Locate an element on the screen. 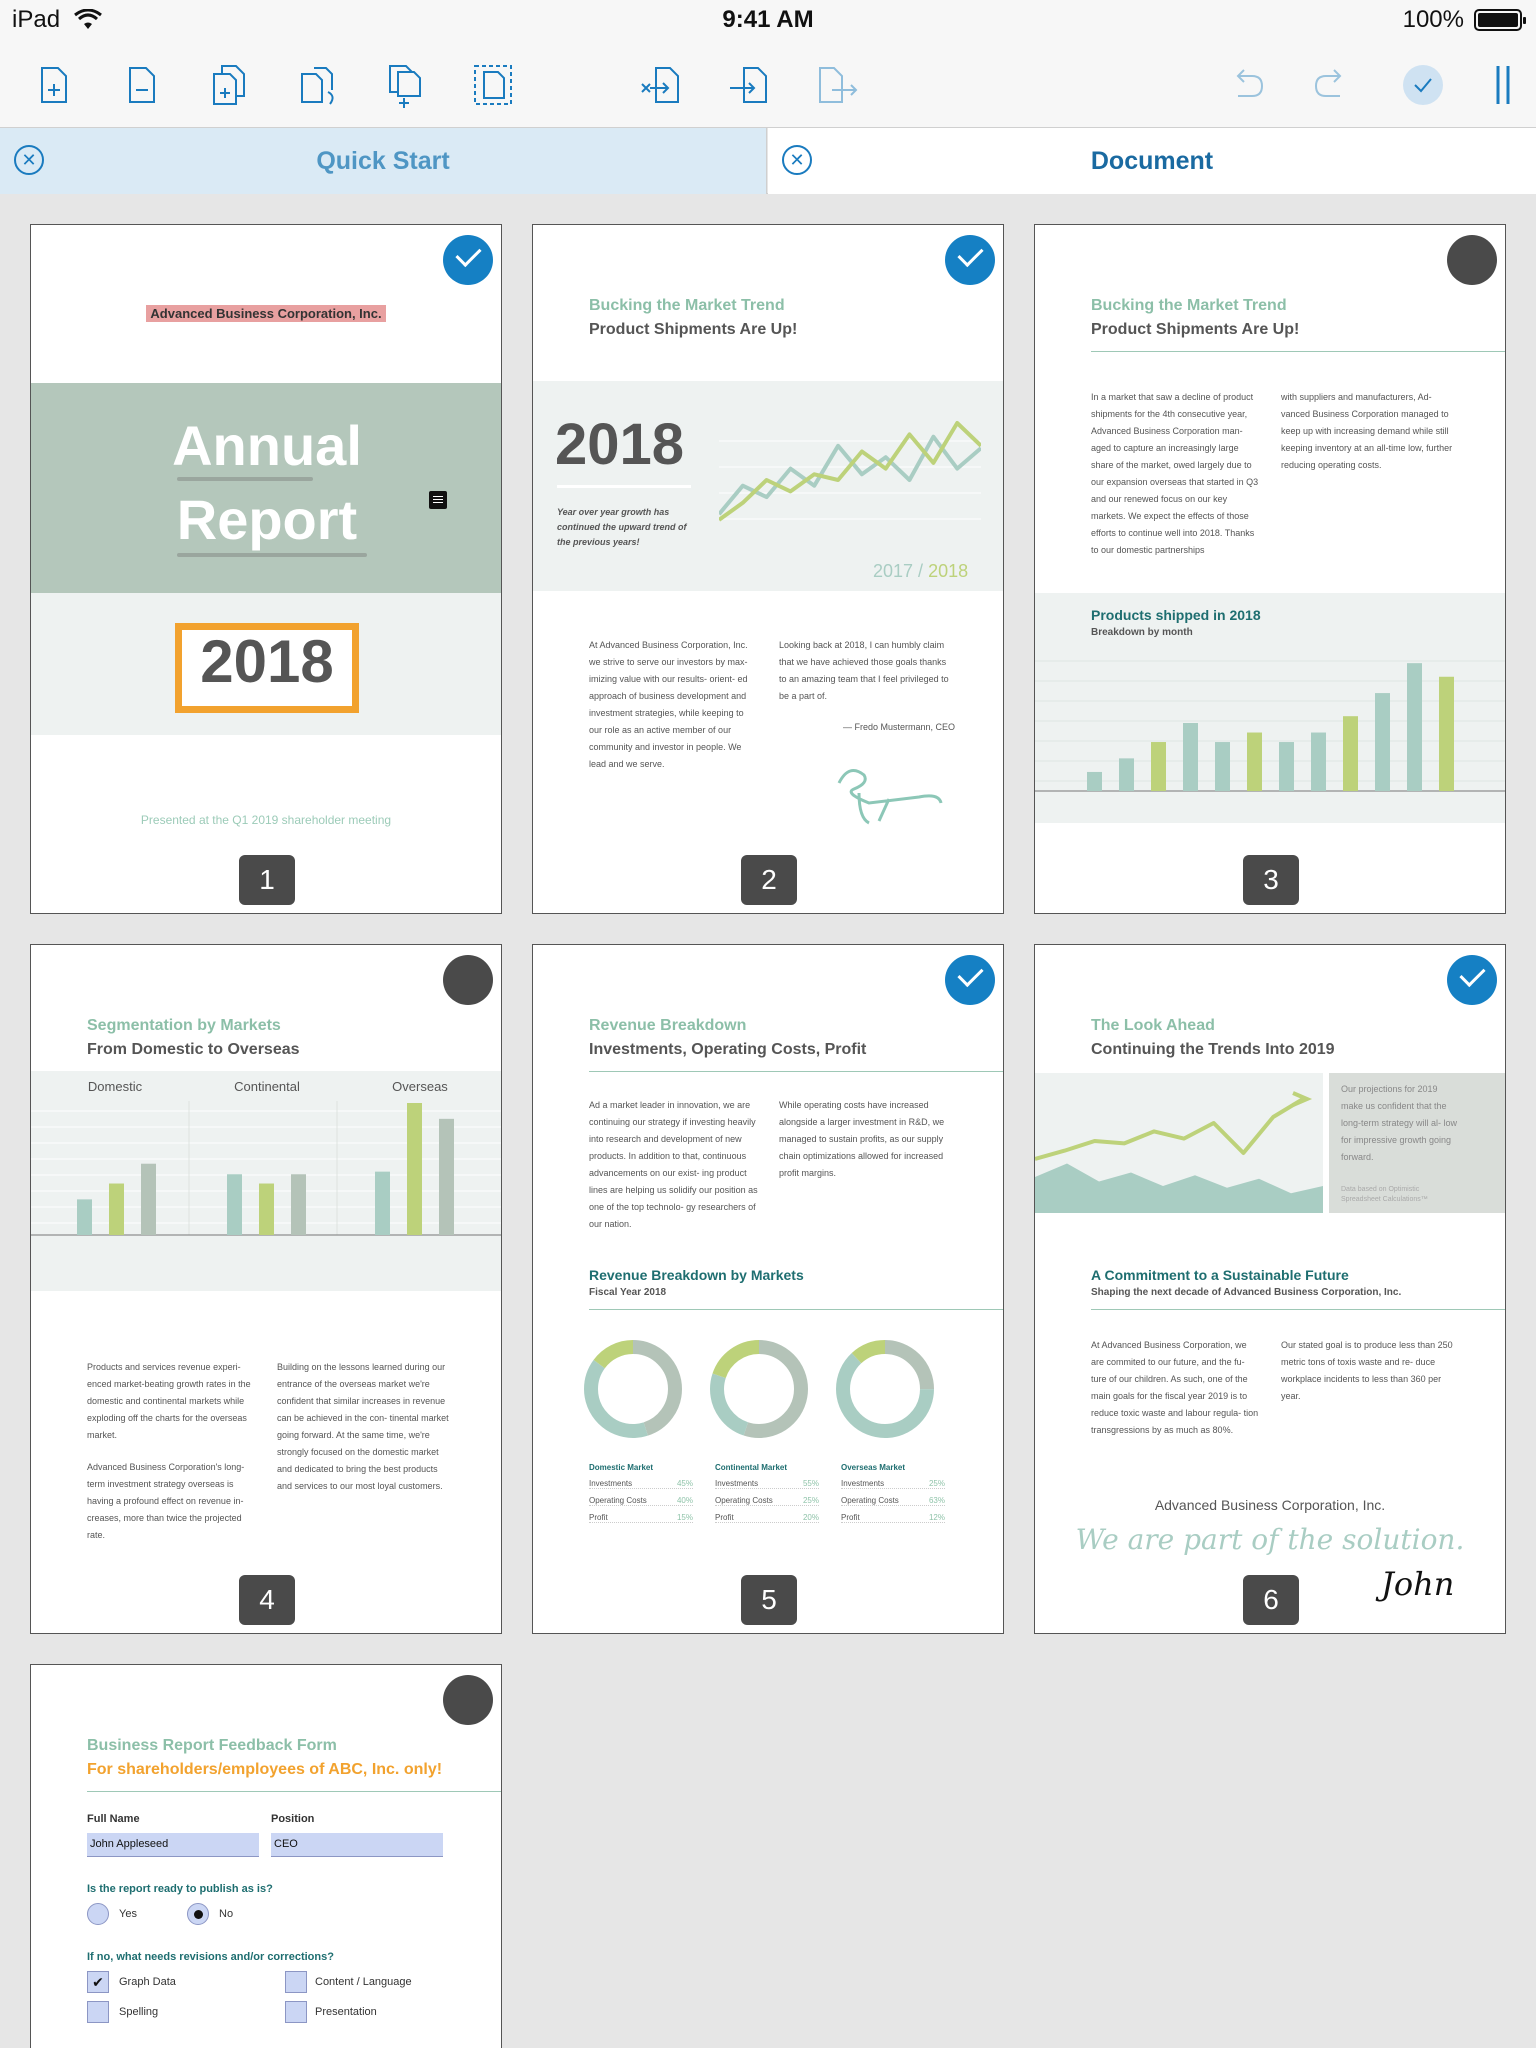 The image size is (1536, 2048). chart-years: 2017 / 2018 is located at coordinates (920, 571).